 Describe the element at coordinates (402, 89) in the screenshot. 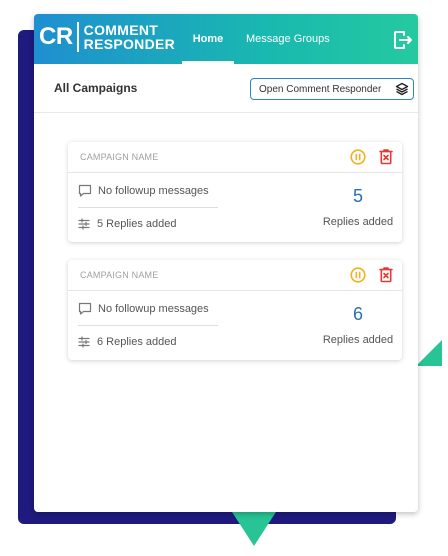

I see `layers-icon` at that location.